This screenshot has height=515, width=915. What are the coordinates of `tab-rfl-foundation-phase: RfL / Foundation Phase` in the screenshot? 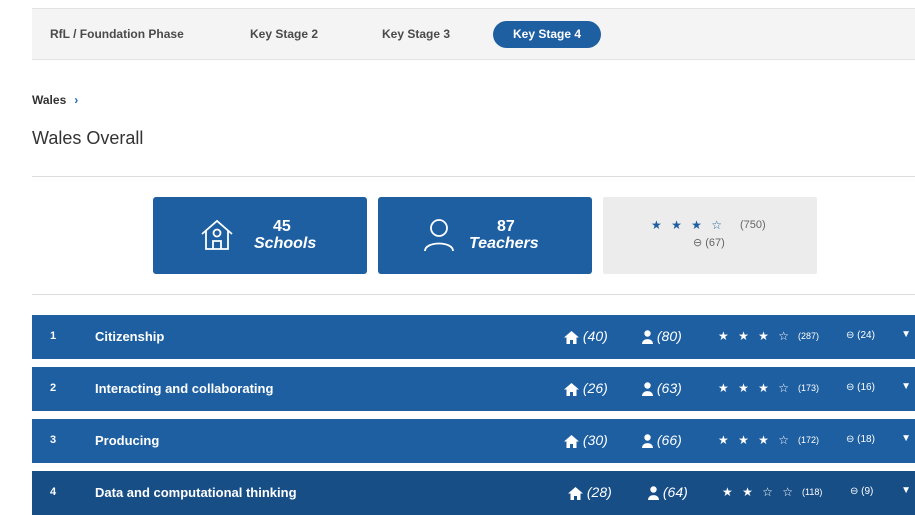 It's located at (117, 34).